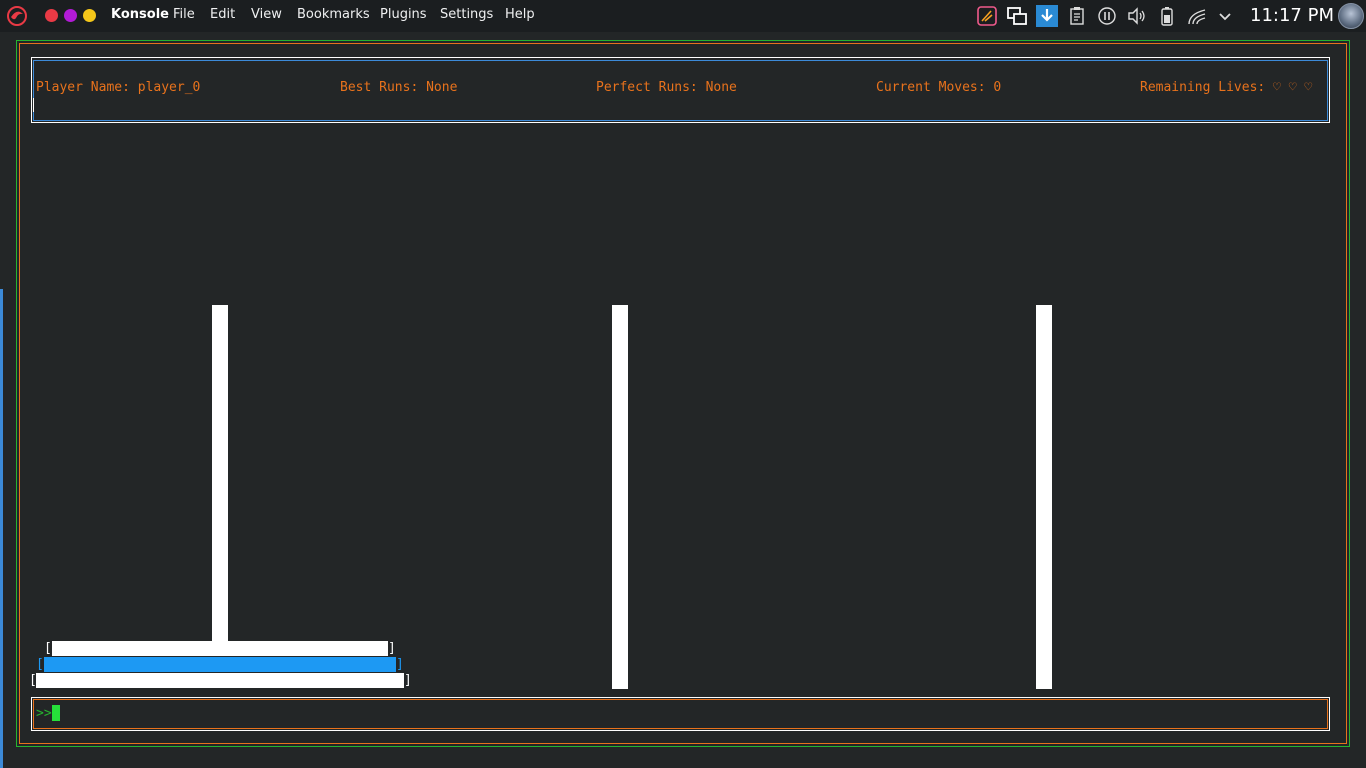 This screenshot has height=768, width=1366. Describe the element at coordinates (1226, 87) in the screenshot. I see `remaining-lives: Remaining Lives: ♡ ♡ ♡` at that location.